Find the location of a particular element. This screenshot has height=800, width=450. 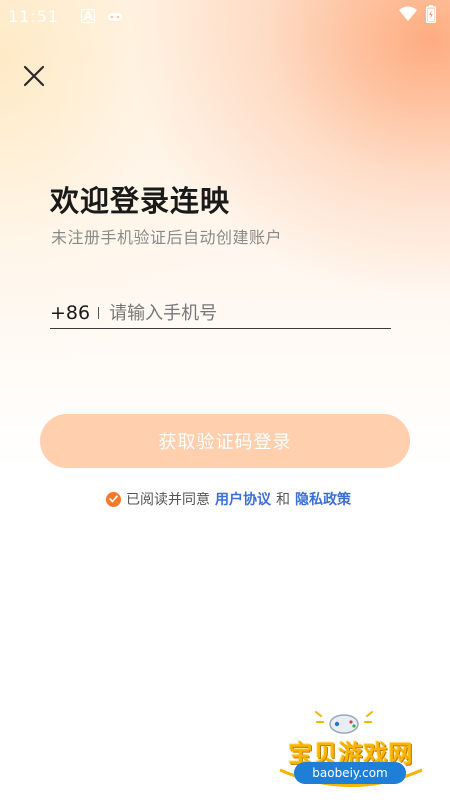

country-code-selector: +86 is located at coordinates (70, 313).